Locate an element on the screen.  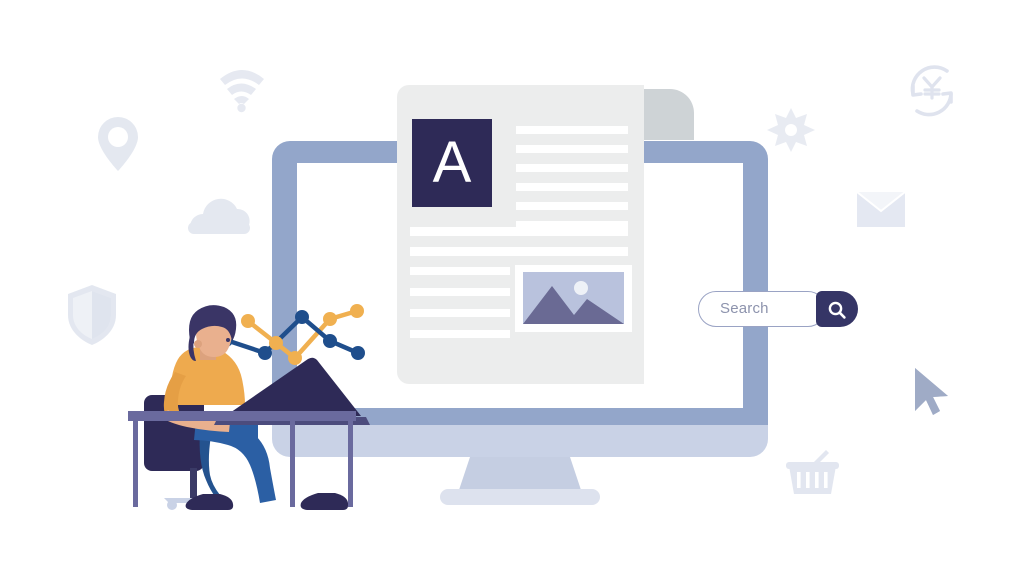
magnifier-icon is located at coordinates (837, 310).